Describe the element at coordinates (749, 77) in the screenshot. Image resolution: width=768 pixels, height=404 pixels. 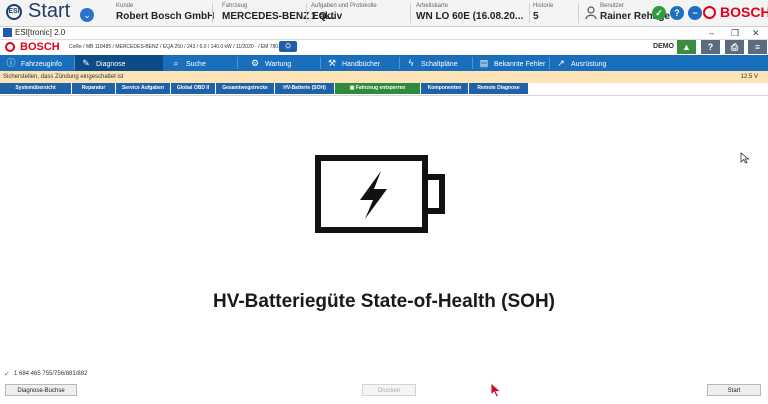
I see `voltage-readout: 12.5 V` at that location.